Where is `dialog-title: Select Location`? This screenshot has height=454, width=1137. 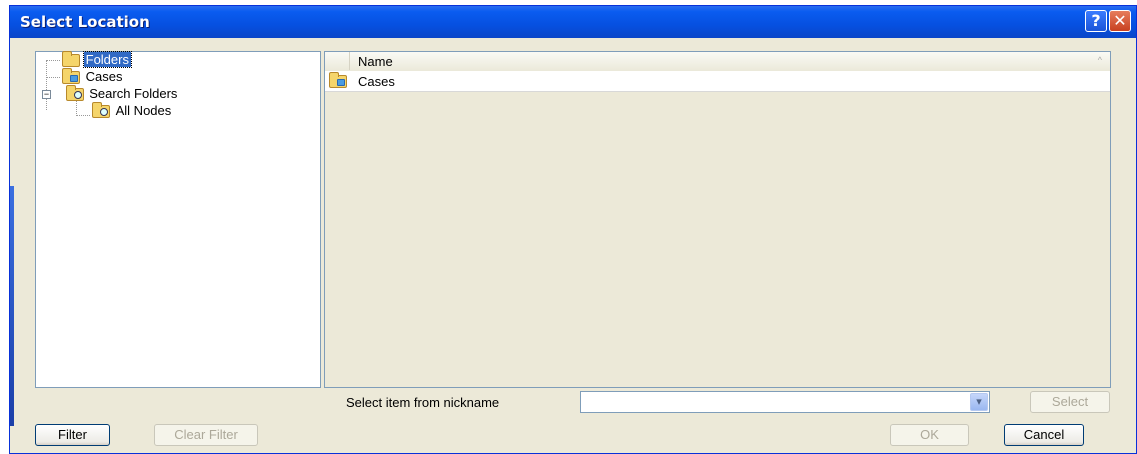
dialog-title: Select Location is located at coordinates (85, 22).